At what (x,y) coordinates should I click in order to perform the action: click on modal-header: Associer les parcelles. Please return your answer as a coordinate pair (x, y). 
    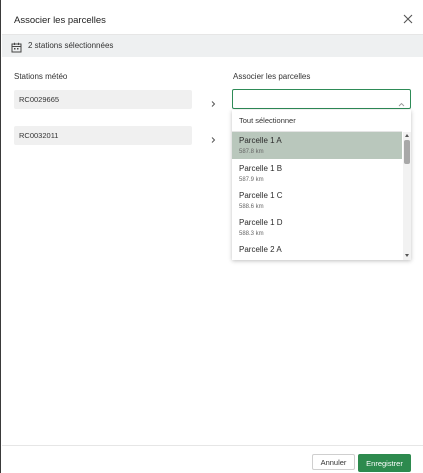
    Looking at the image, I should click on (212, 17).